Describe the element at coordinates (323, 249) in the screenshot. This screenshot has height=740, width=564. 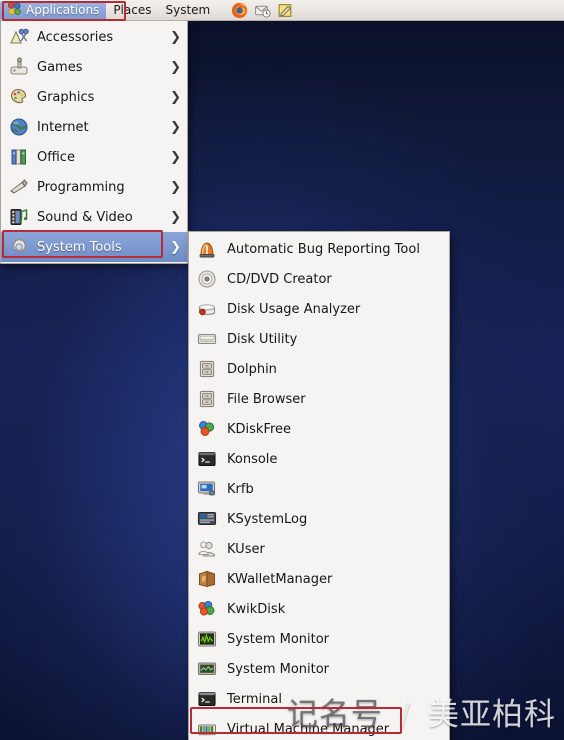
I see `submenu-item-label: Automatic Bug Reporting Tool` at that location.